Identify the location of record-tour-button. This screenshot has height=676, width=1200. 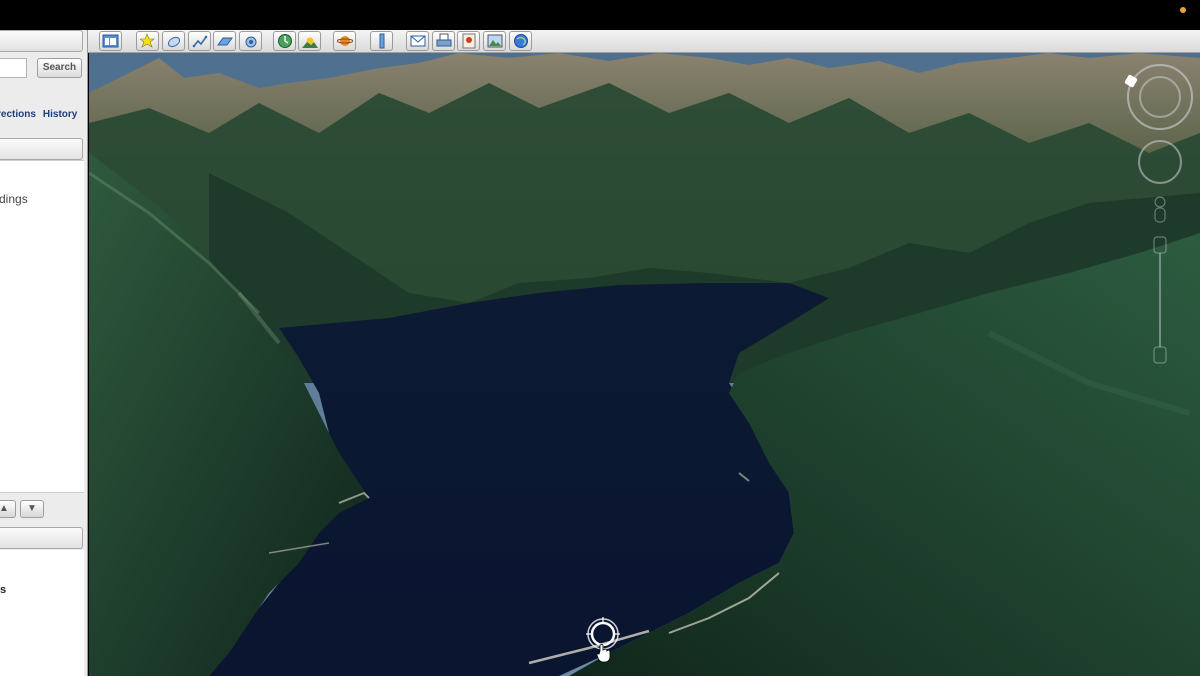
(250, 41).